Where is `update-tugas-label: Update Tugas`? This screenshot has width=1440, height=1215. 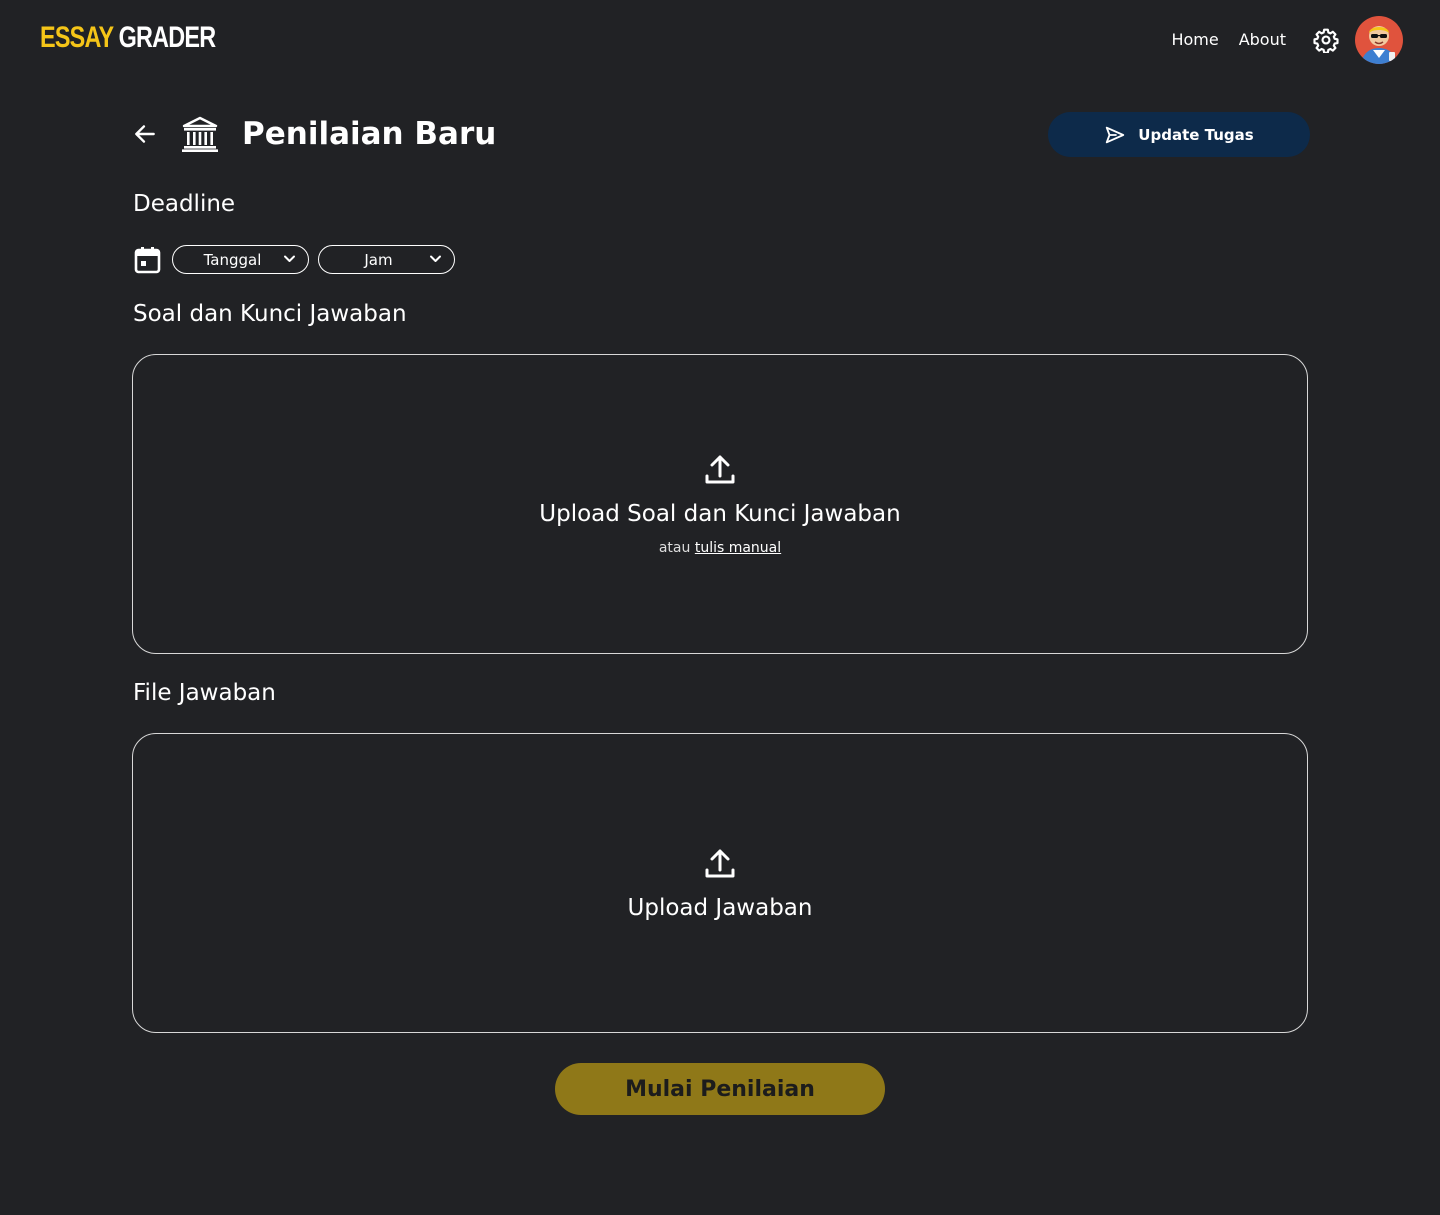 update-tugas-label: Update Tugas is located at coordinates (1196, 134).